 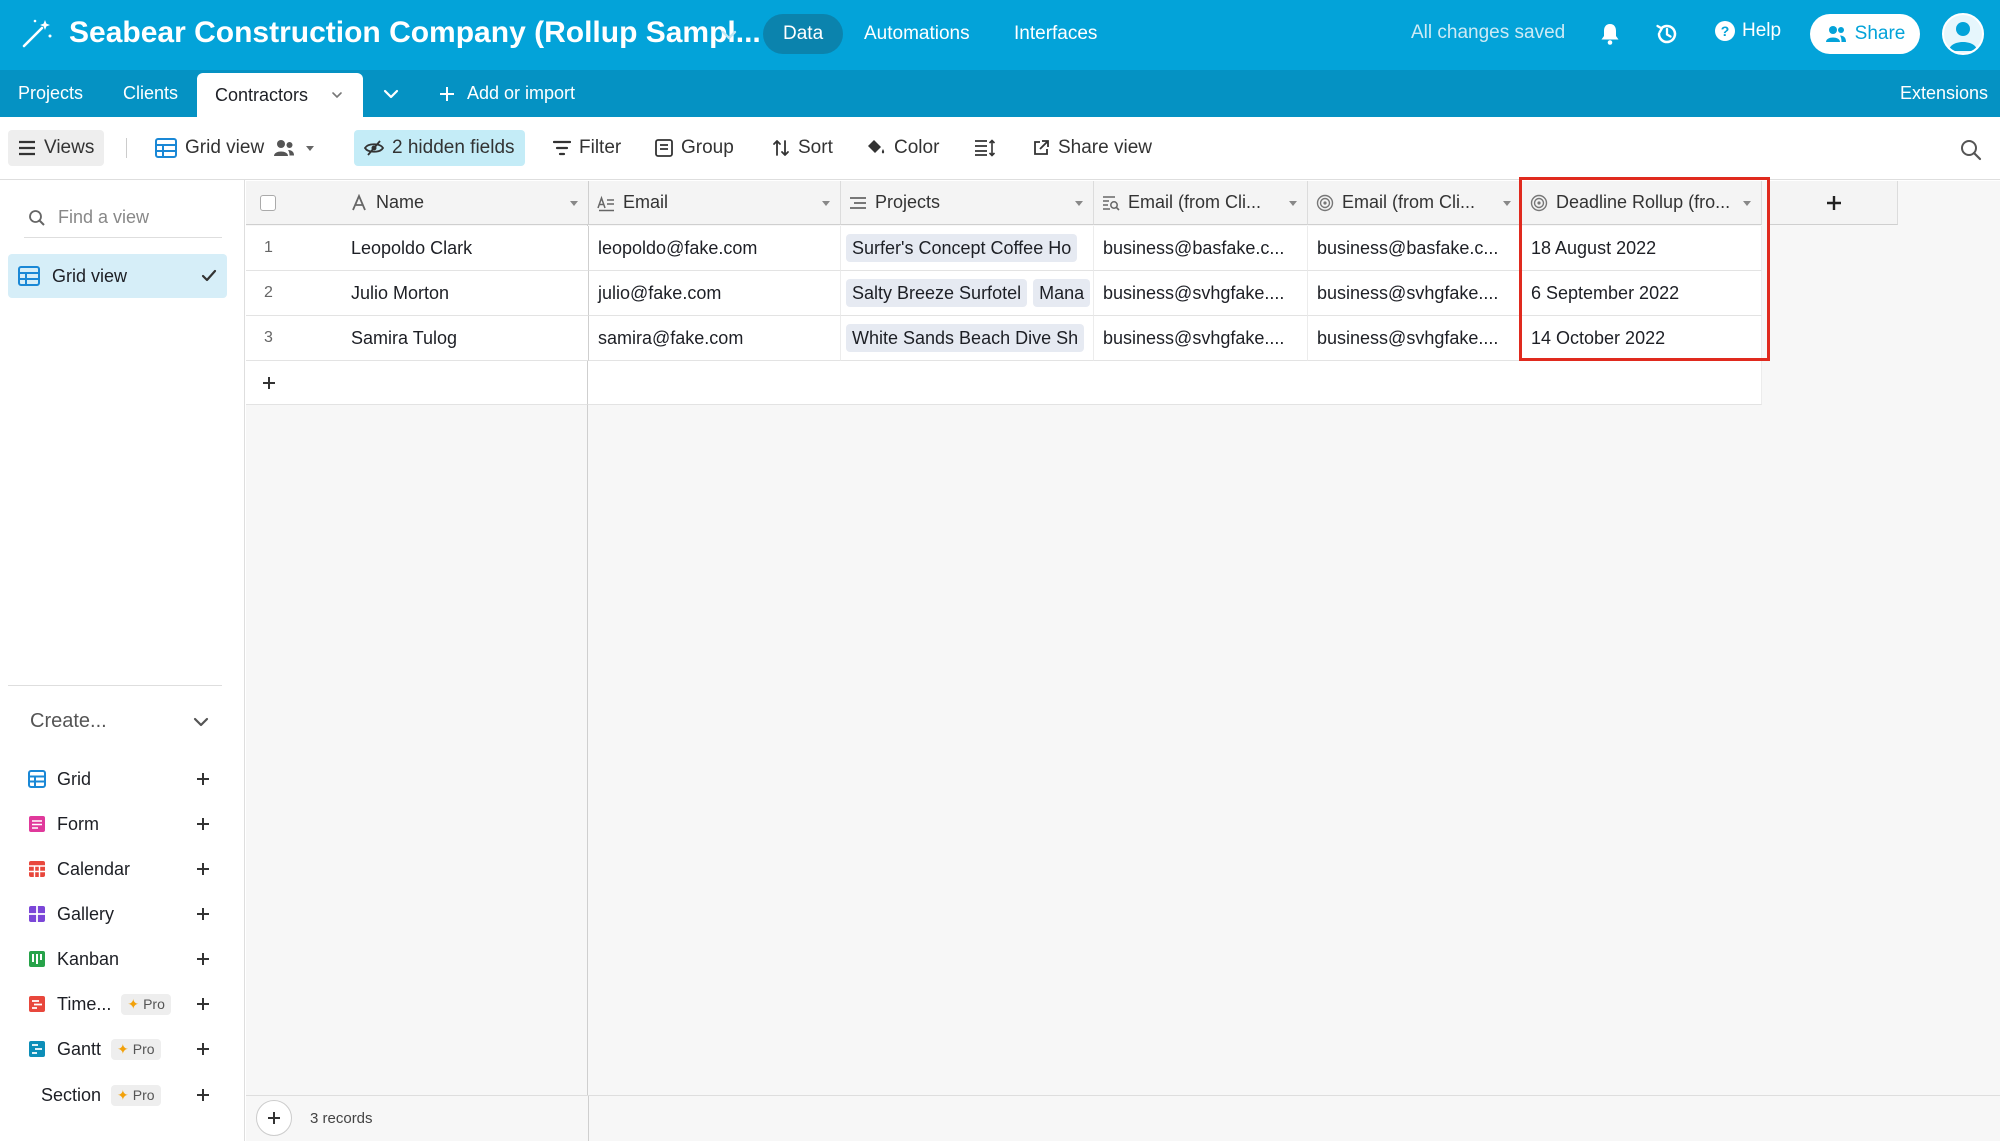 I want to click on filter-button: Filter, so click(x=587, y=148).